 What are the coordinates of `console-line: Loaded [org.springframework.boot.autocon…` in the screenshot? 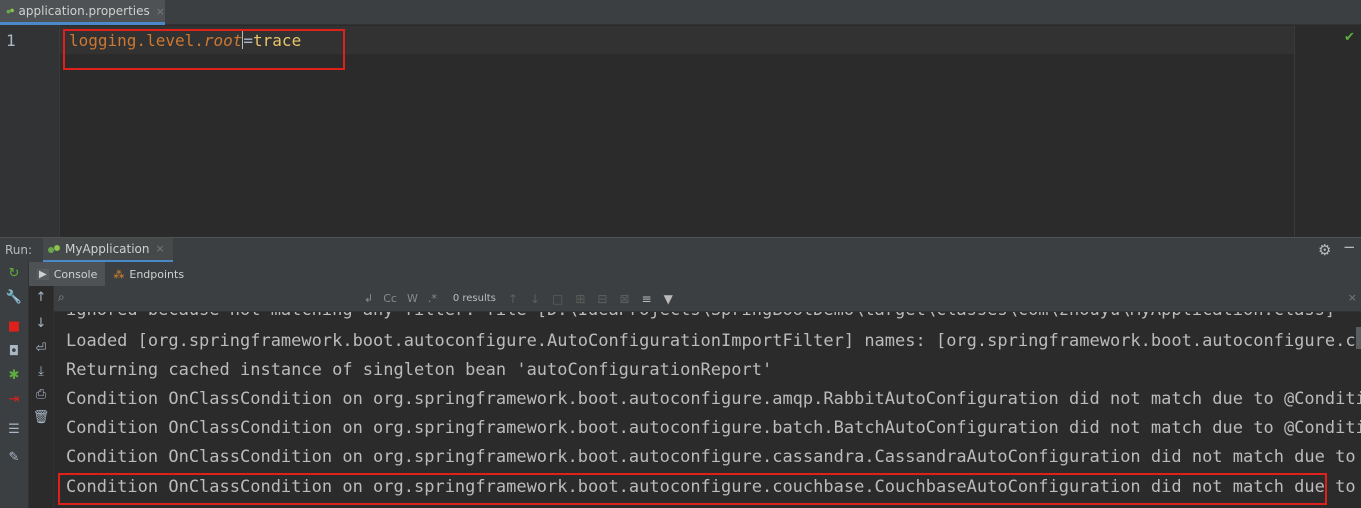 It's located at (713, 341).